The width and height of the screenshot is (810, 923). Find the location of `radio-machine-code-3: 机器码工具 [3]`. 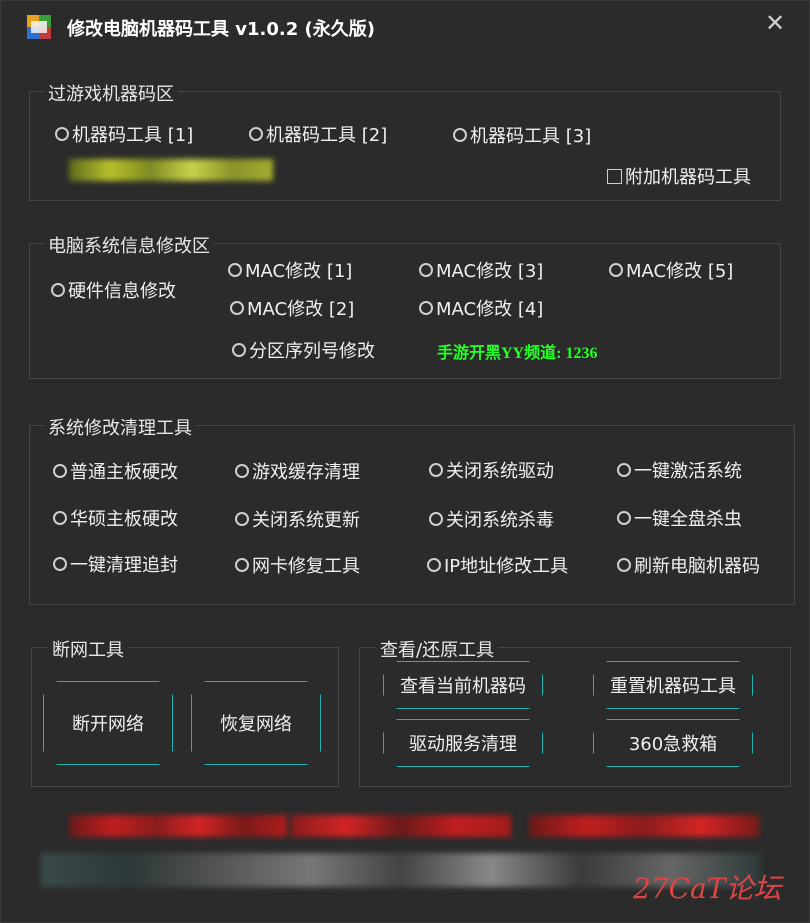

radio-machine-code-3: 机器码工具 [3] is located at coordinates (522, 135).